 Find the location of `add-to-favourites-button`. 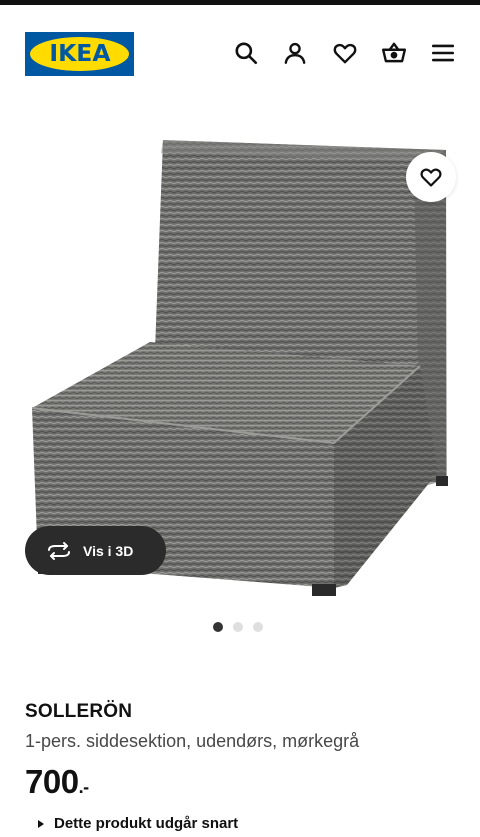

add-to-favourites-button is located at coordinates (431, 177).